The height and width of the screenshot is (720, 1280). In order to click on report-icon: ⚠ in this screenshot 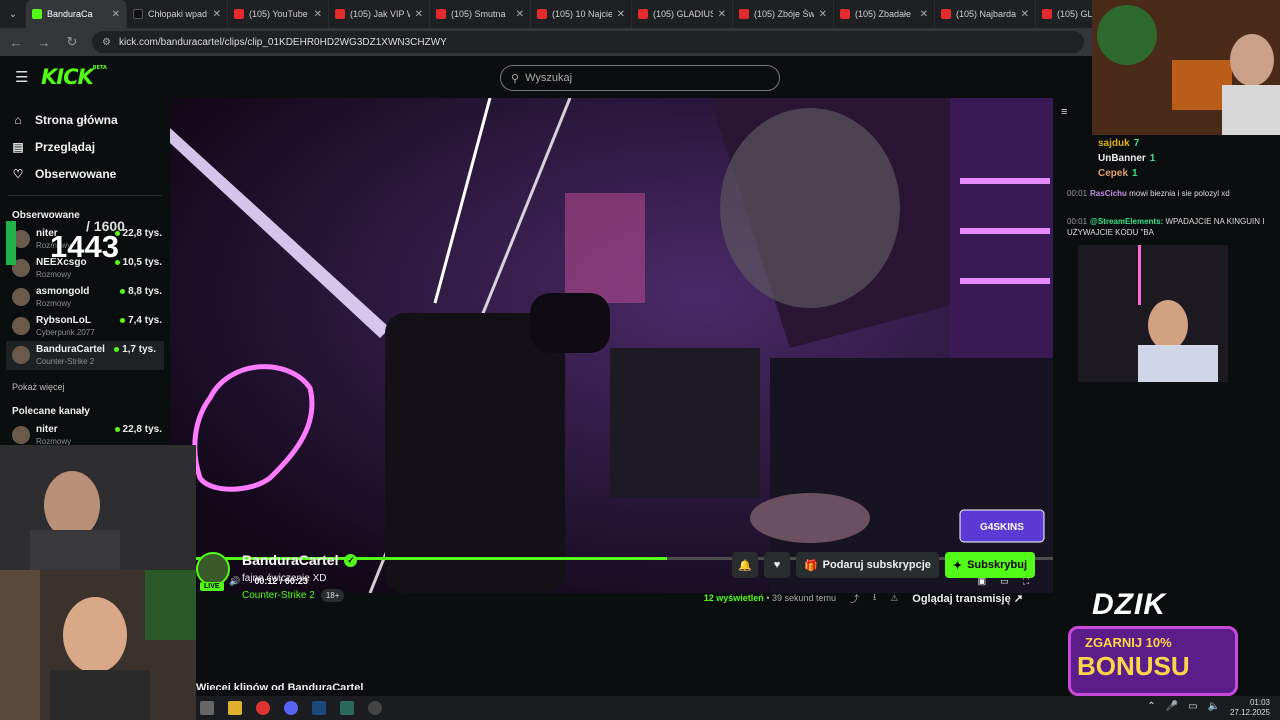, I will do `click(894, 598)`.